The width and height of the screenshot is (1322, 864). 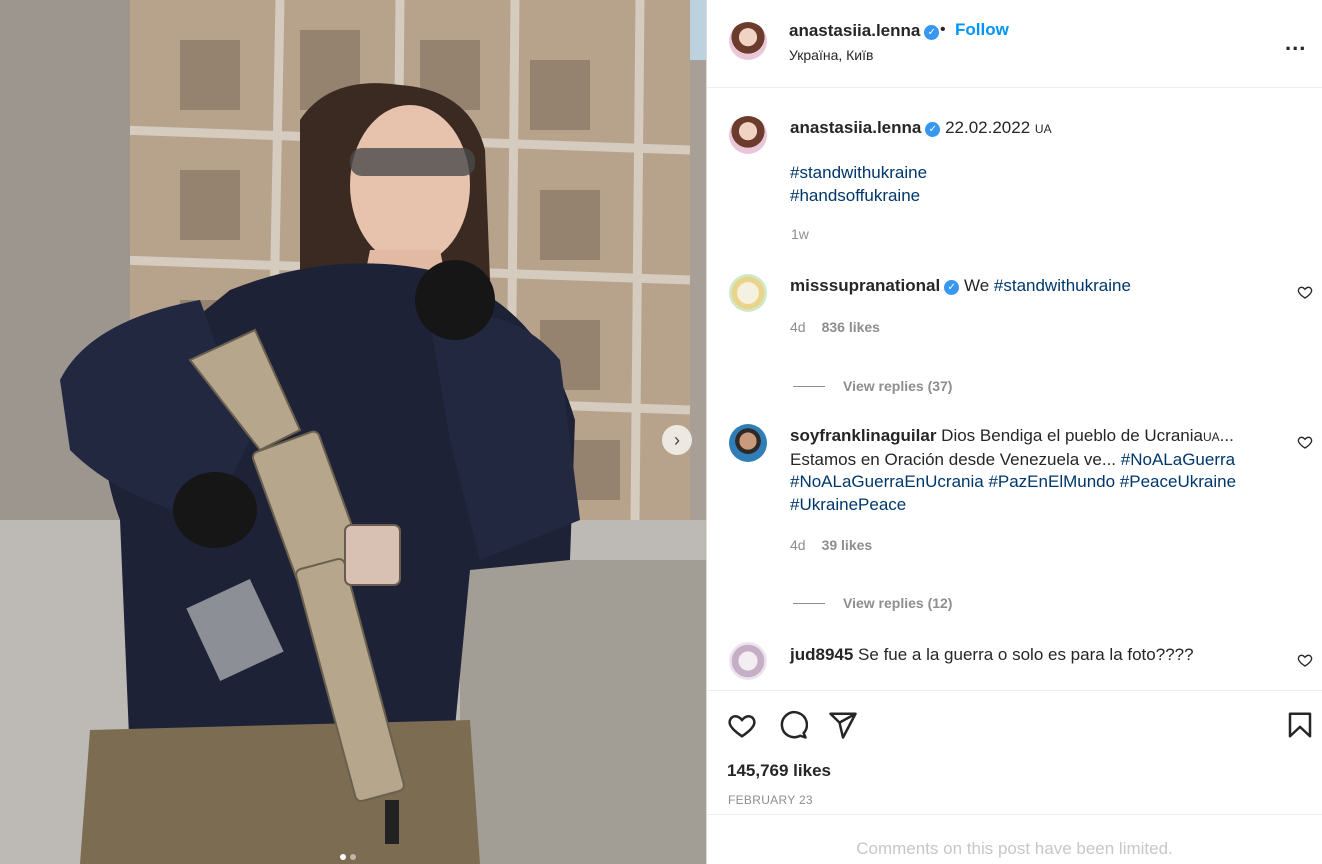 I want to click on view-replies-button: View replies (37), so click(x=872, y=386).